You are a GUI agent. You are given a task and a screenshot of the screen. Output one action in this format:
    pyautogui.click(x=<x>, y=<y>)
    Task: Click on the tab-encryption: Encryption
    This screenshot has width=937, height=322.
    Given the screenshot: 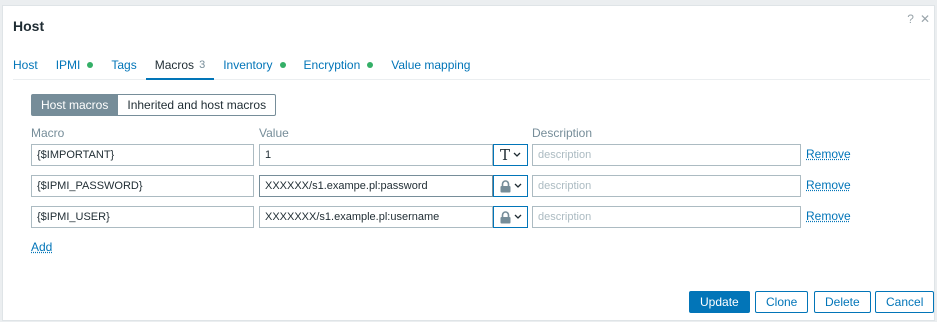 What is the action you would take?
    pyautogui.click(x=339, y=69)
    